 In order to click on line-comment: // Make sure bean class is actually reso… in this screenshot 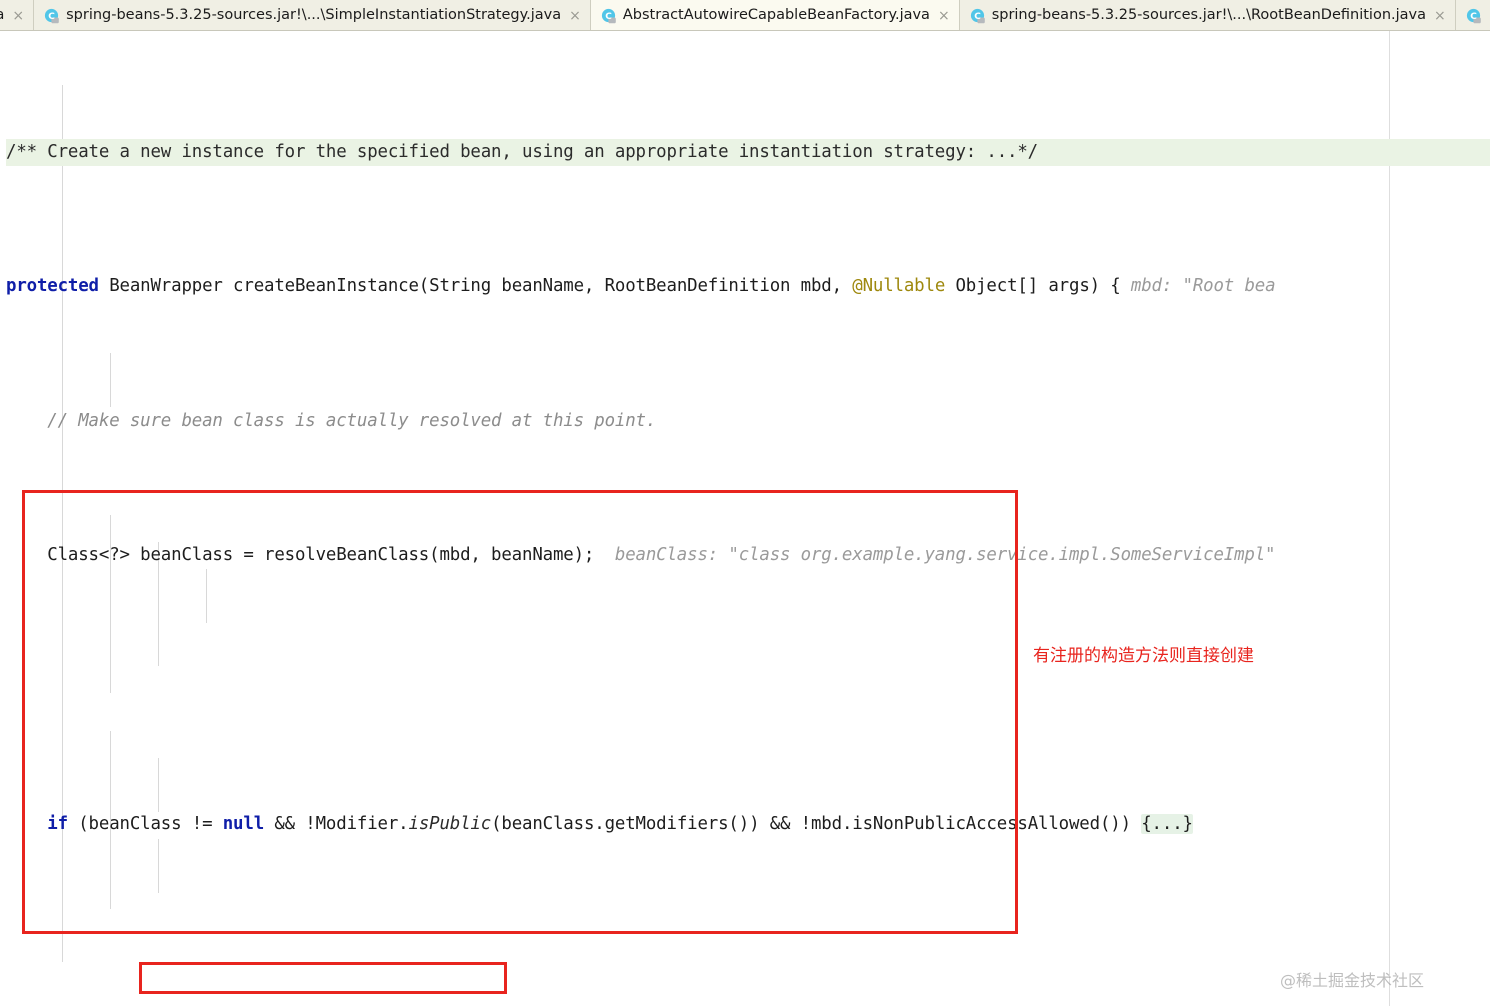, I will do `click(331, 420)`.